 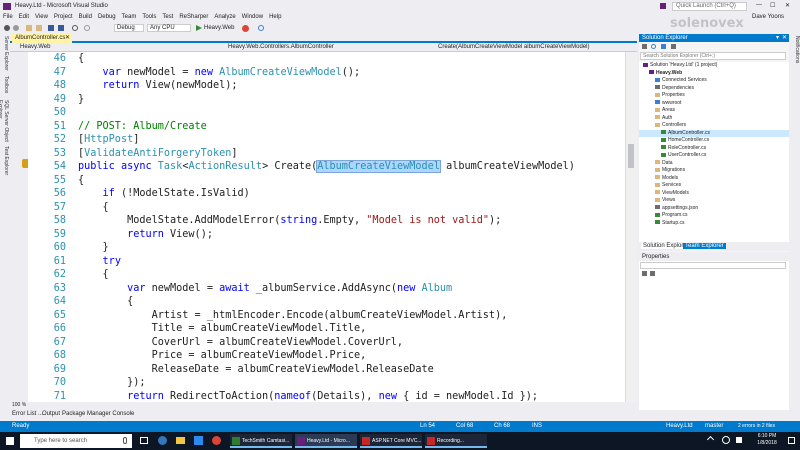 I want to click on tree-item: AlbumController.cs, so click(x=714, y=133).